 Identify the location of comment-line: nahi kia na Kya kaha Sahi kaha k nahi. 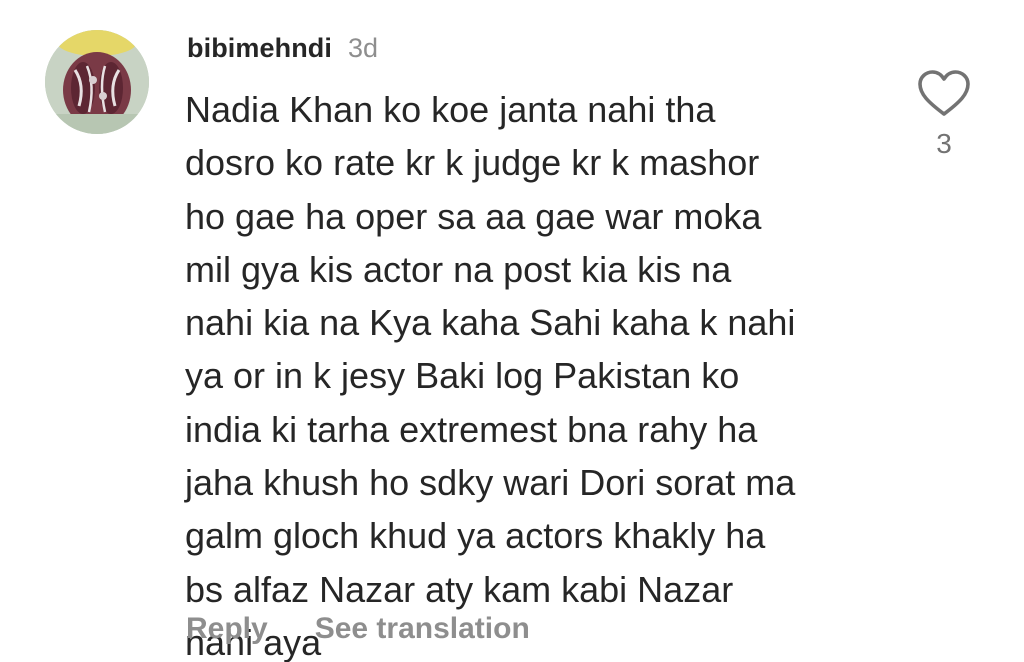
(490, 323).